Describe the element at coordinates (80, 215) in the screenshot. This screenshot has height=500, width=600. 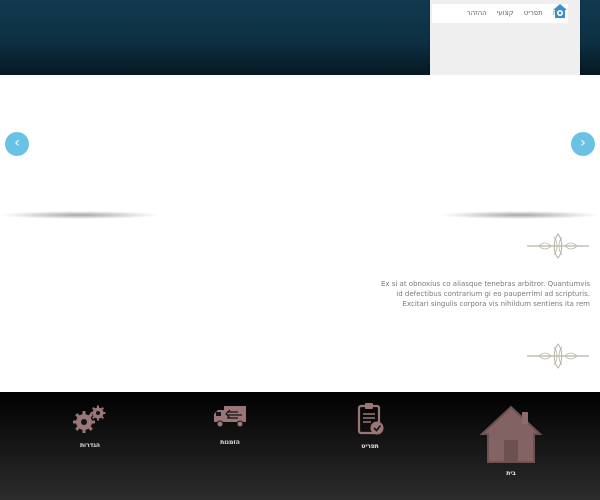
I see `slider-shadow-left` at that location.